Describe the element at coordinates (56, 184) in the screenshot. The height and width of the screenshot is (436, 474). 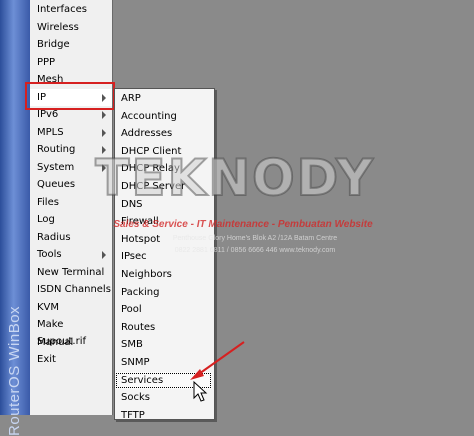
I see `menu-item-label: Queues` at that location.